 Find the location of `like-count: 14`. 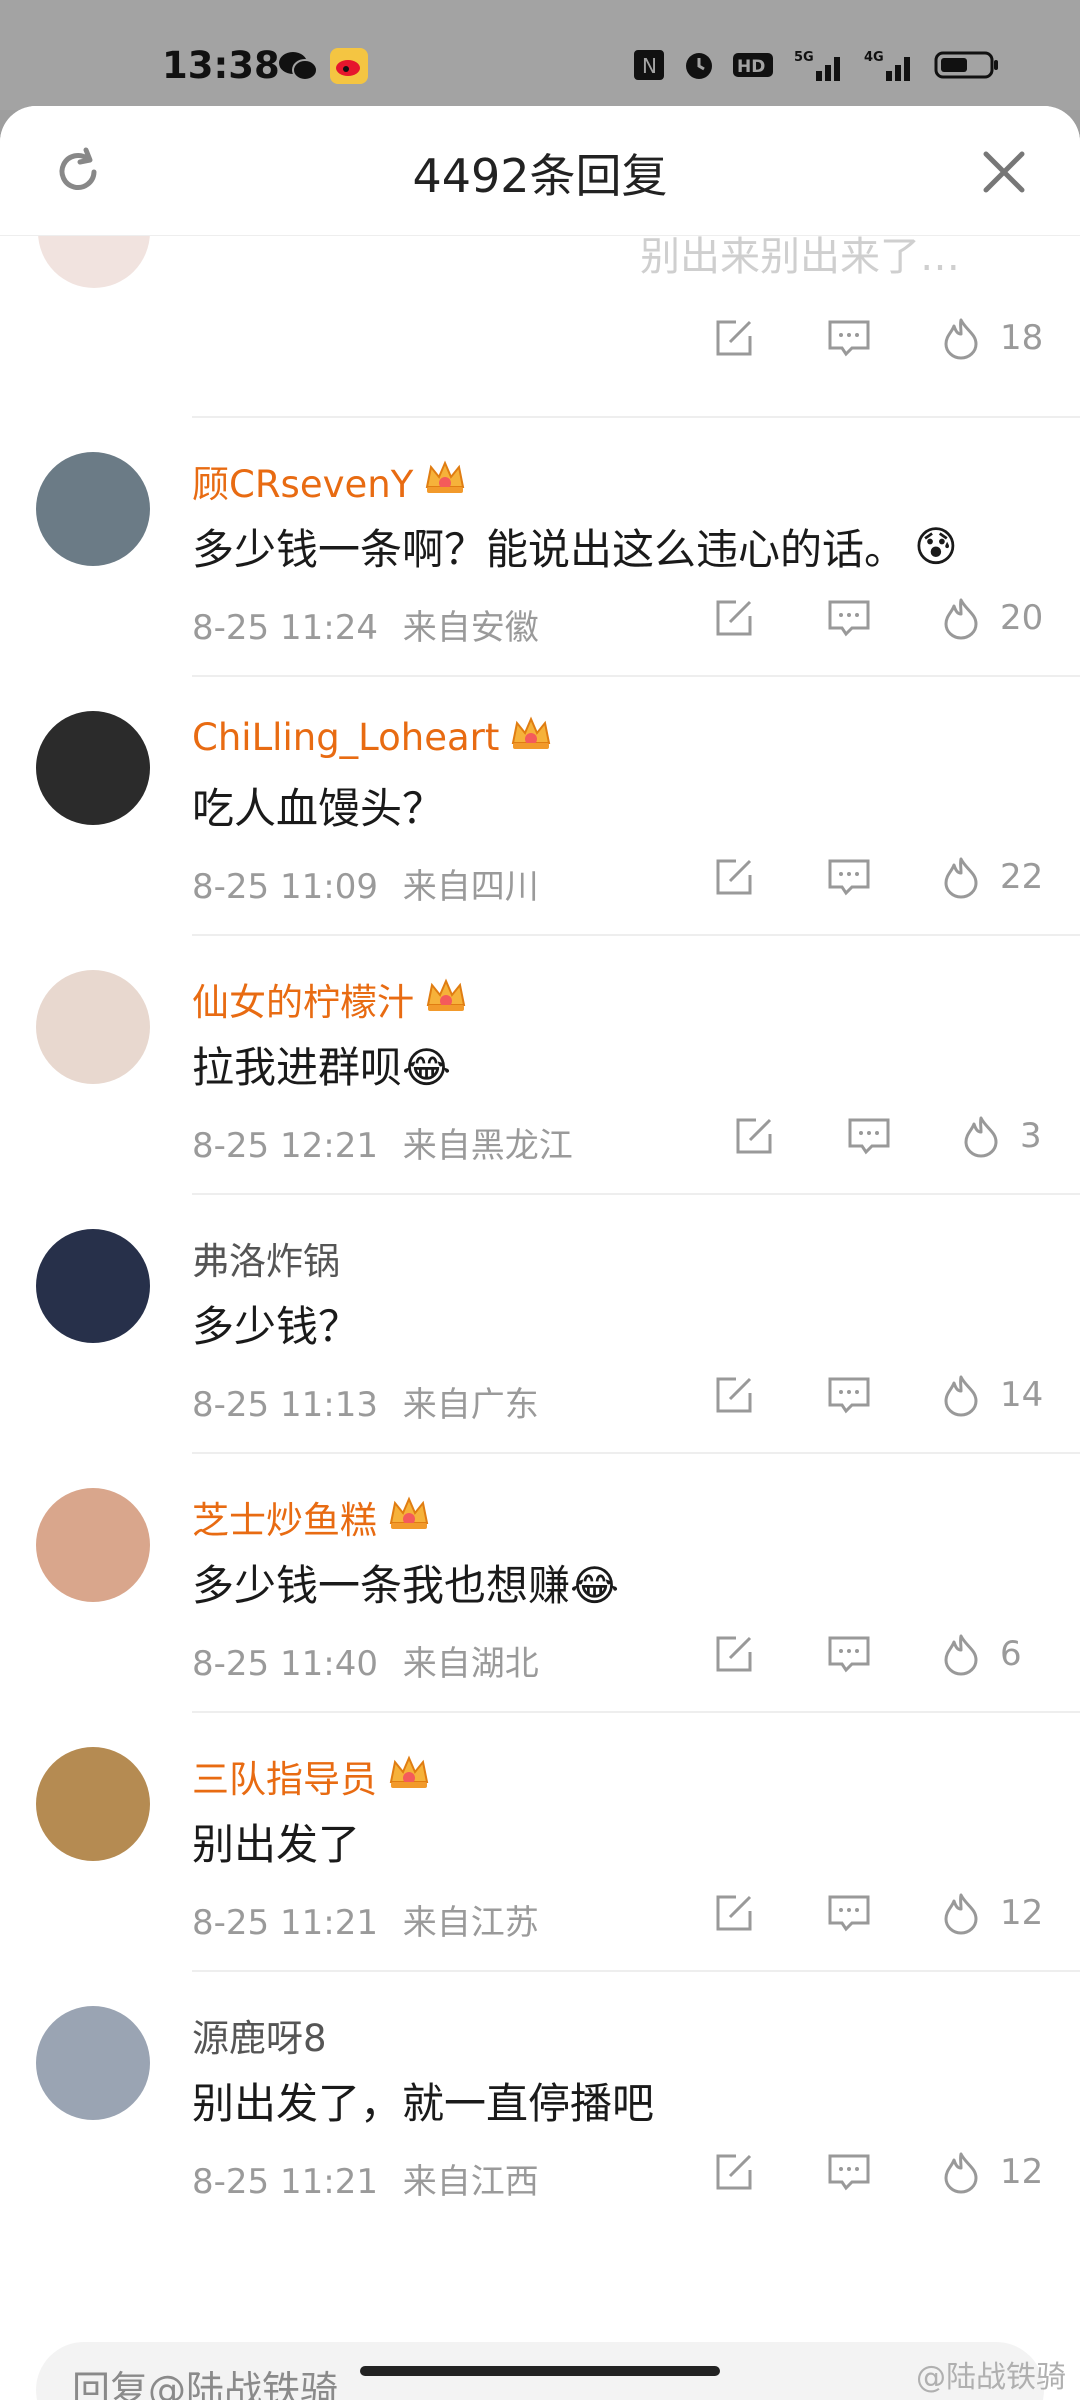

like-count: 14 is located at coordinates (1022, 1395).